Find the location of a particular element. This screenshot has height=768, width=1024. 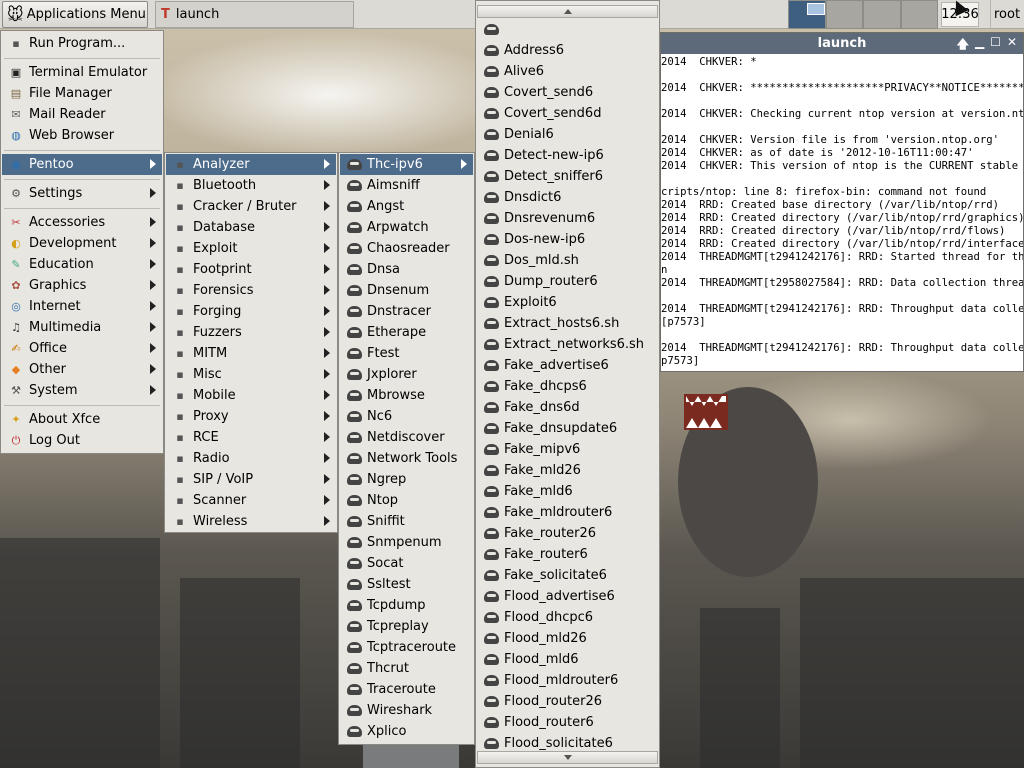

thc-item-flood-mld6: Flood_mld6 is located at coordinates (567, 659).